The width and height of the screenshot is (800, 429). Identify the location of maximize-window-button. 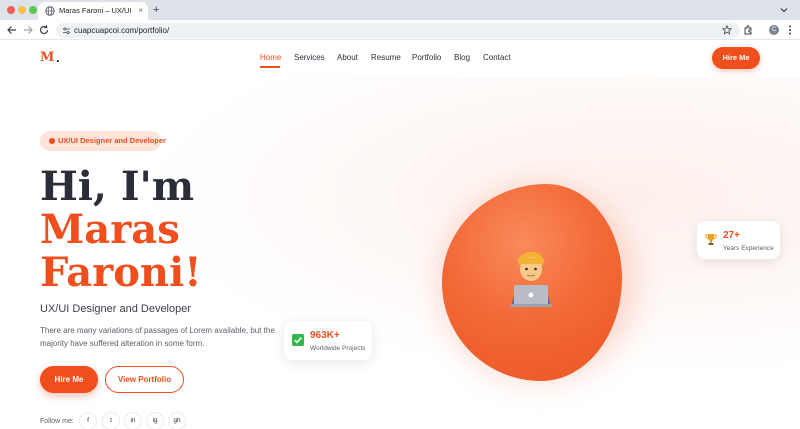
(33, 10).